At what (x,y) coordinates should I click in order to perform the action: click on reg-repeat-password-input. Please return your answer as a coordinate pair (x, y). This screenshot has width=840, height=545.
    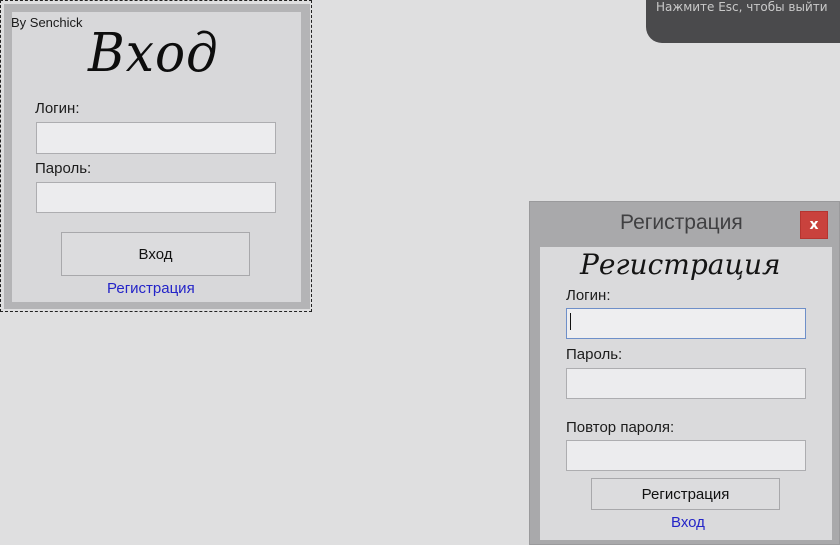
    Looking at the image, I should click on (686, 455).